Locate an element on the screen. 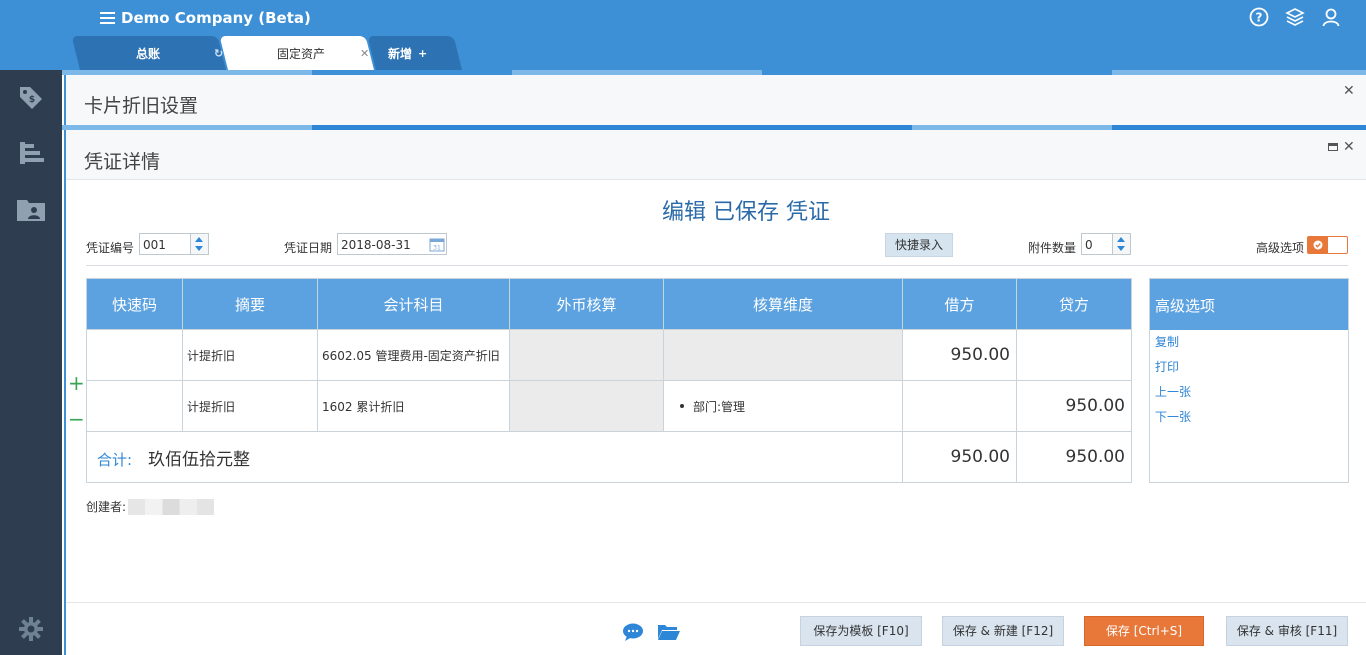 The image size is (1366, 655). cell-dimension is located at coordinates (783, 355).